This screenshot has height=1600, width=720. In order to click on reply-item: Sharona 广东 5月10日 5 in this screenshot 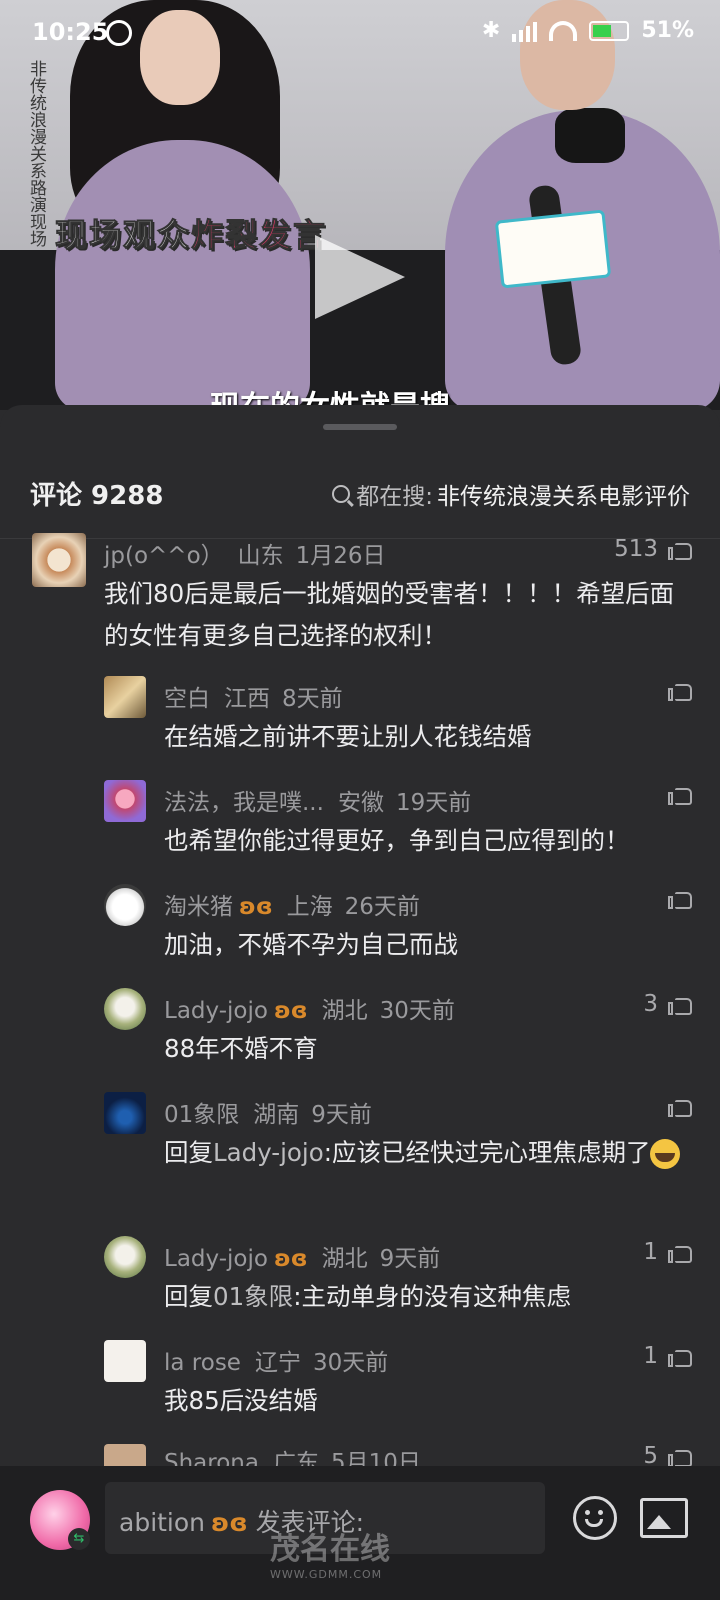, I will do `click(360, 1455)`.